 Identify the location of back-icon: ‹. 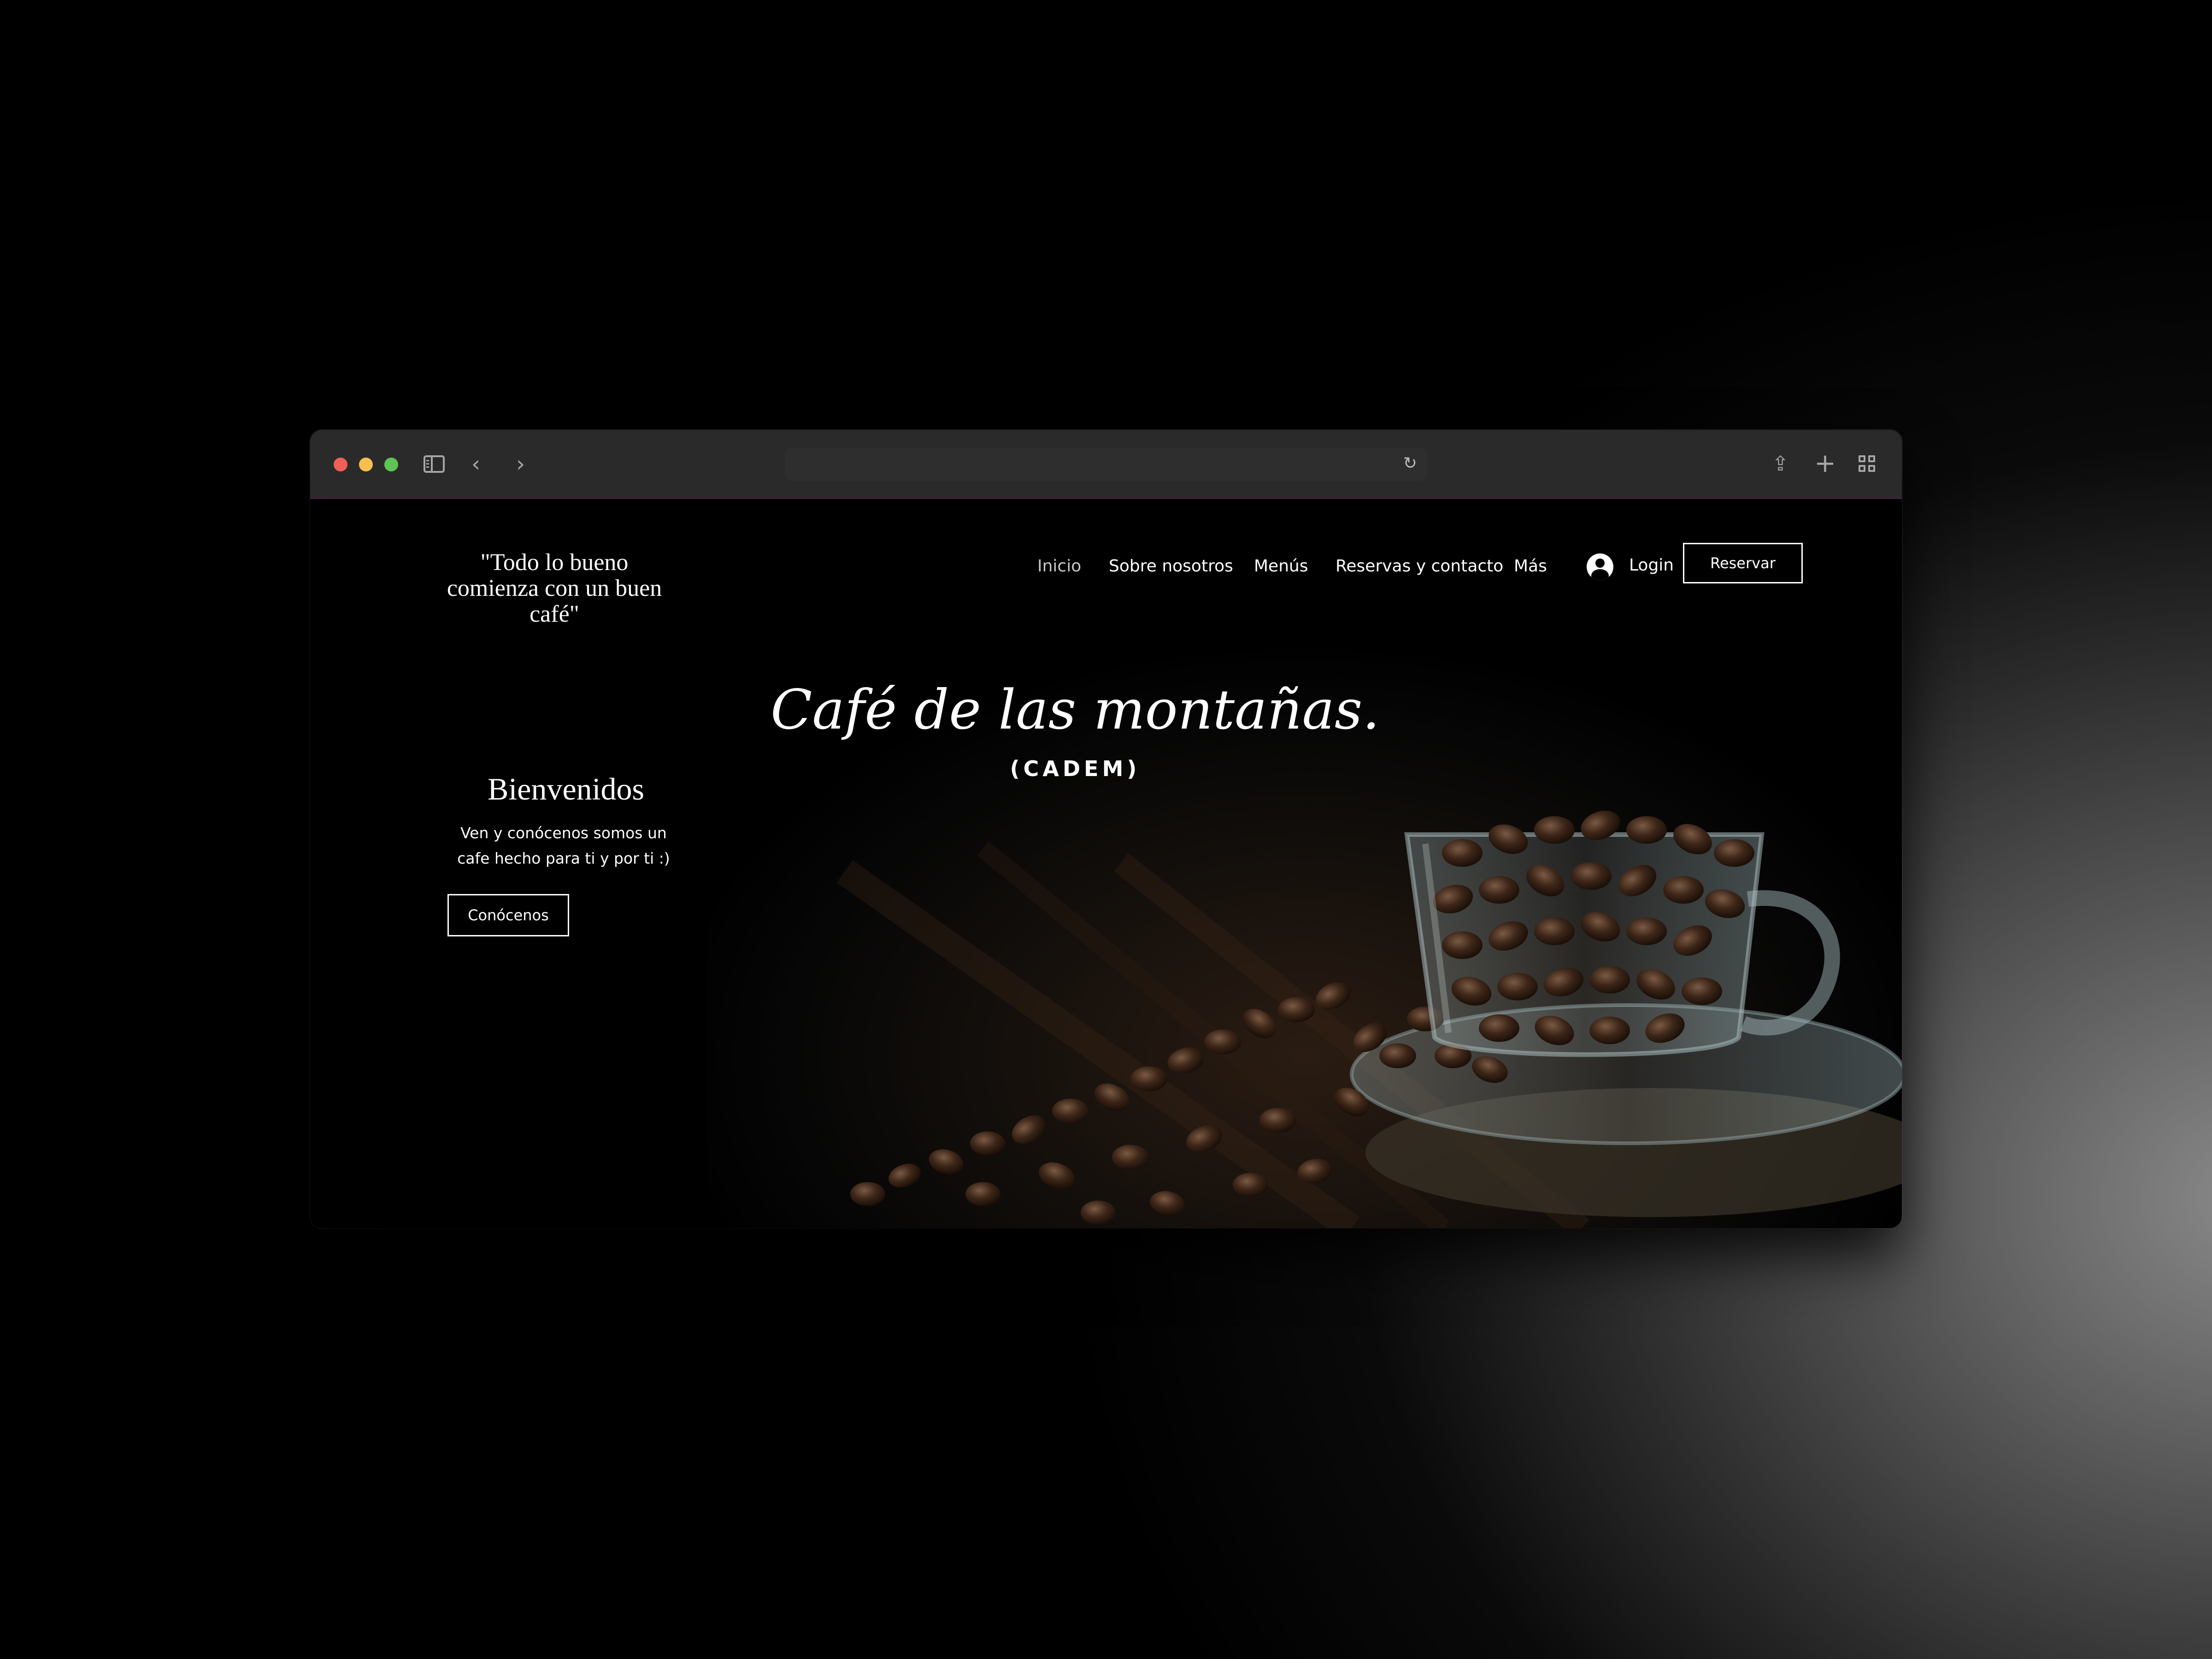
(475, 464).